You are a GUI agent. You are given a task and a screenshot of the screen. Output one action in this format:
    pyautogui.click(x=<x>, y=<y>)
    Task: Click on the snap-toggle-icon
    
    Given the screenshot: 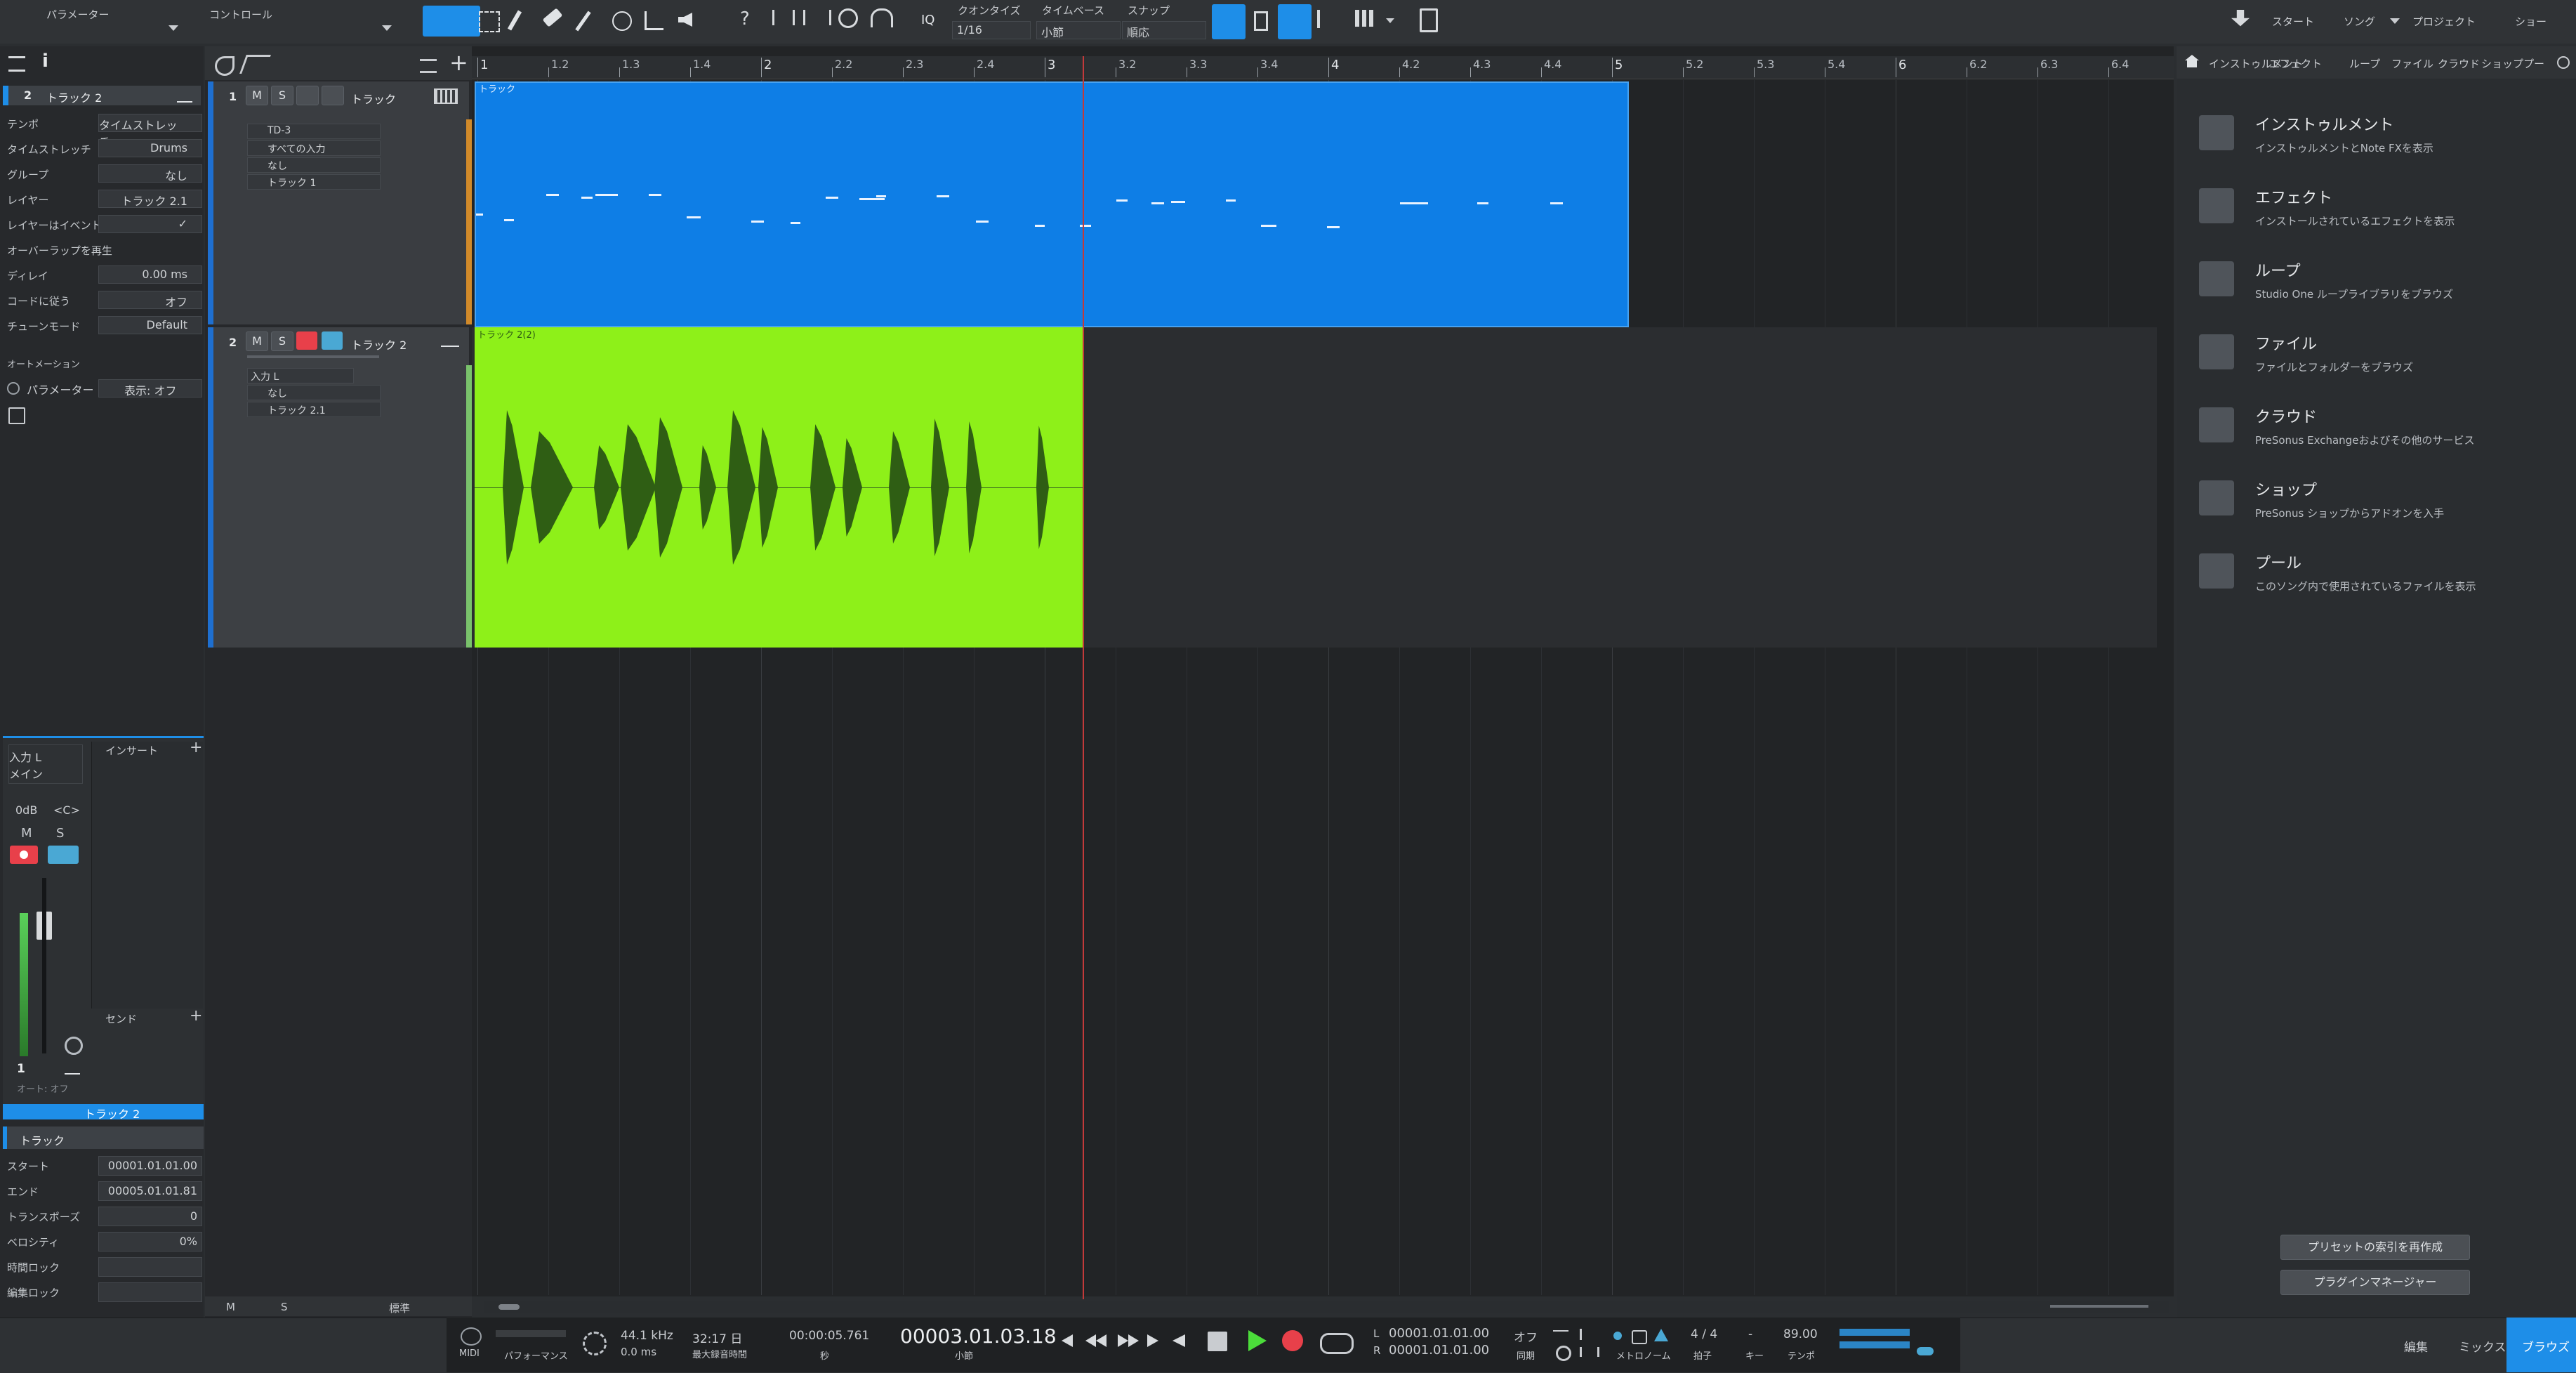 What is the action you would take?
    pyautogui.click(x=1229, y=21)
    